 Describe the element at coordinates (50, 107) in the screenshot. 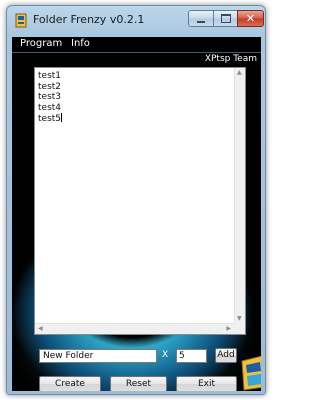

I see `folder-line: test4` at that location.